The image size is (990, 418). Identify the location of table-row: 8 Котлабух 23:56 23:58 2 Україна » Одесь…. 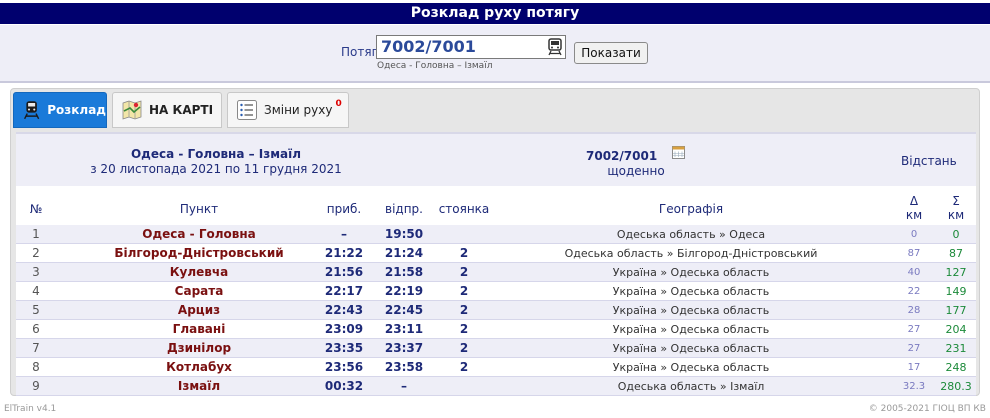
(496, 367).